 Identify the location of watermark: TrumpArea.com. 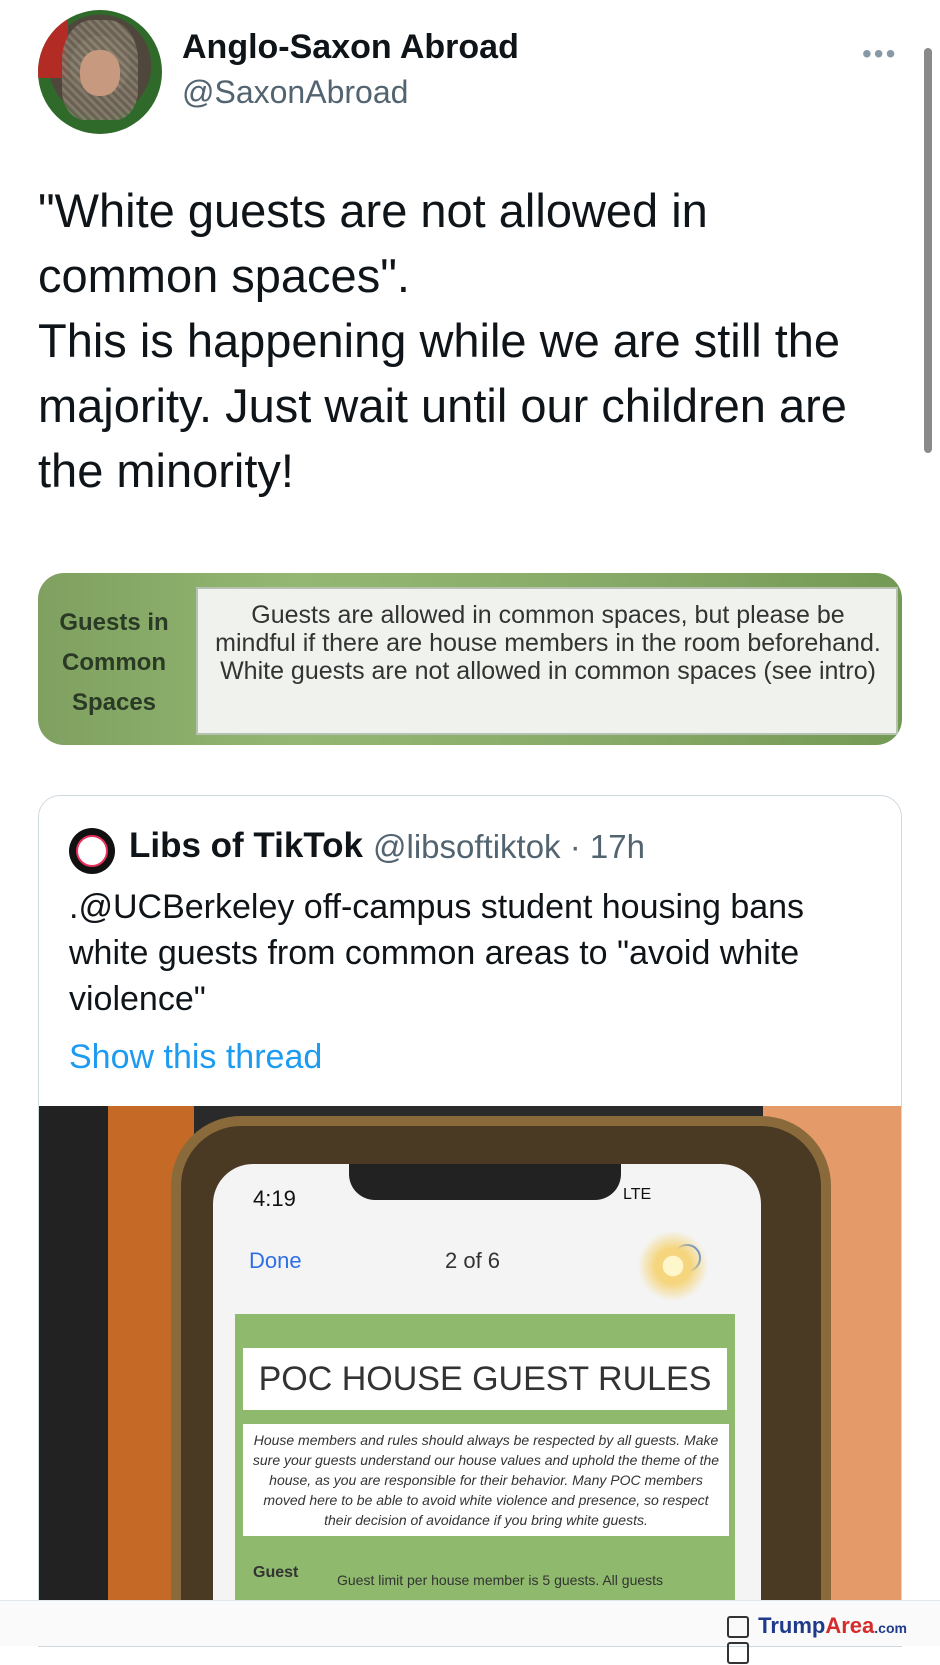
(832, 1639).